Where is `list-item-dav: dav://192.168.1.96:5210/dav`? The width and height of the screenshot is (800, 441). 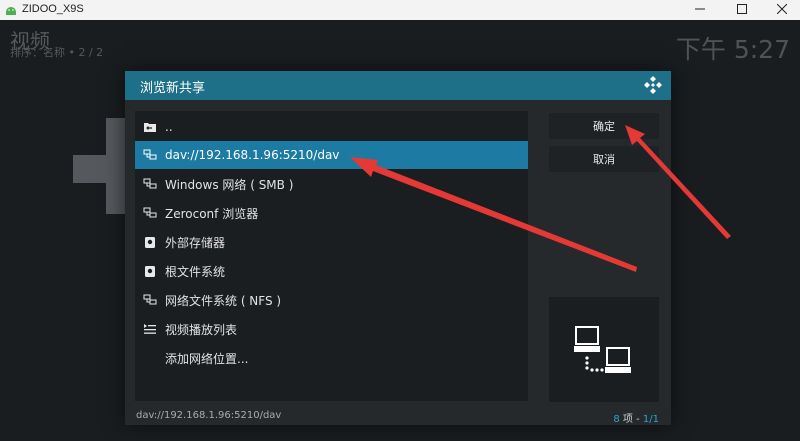 list-item-dav: dav://192.168.1.96:5210/dav is located at coordinates (331, 155).